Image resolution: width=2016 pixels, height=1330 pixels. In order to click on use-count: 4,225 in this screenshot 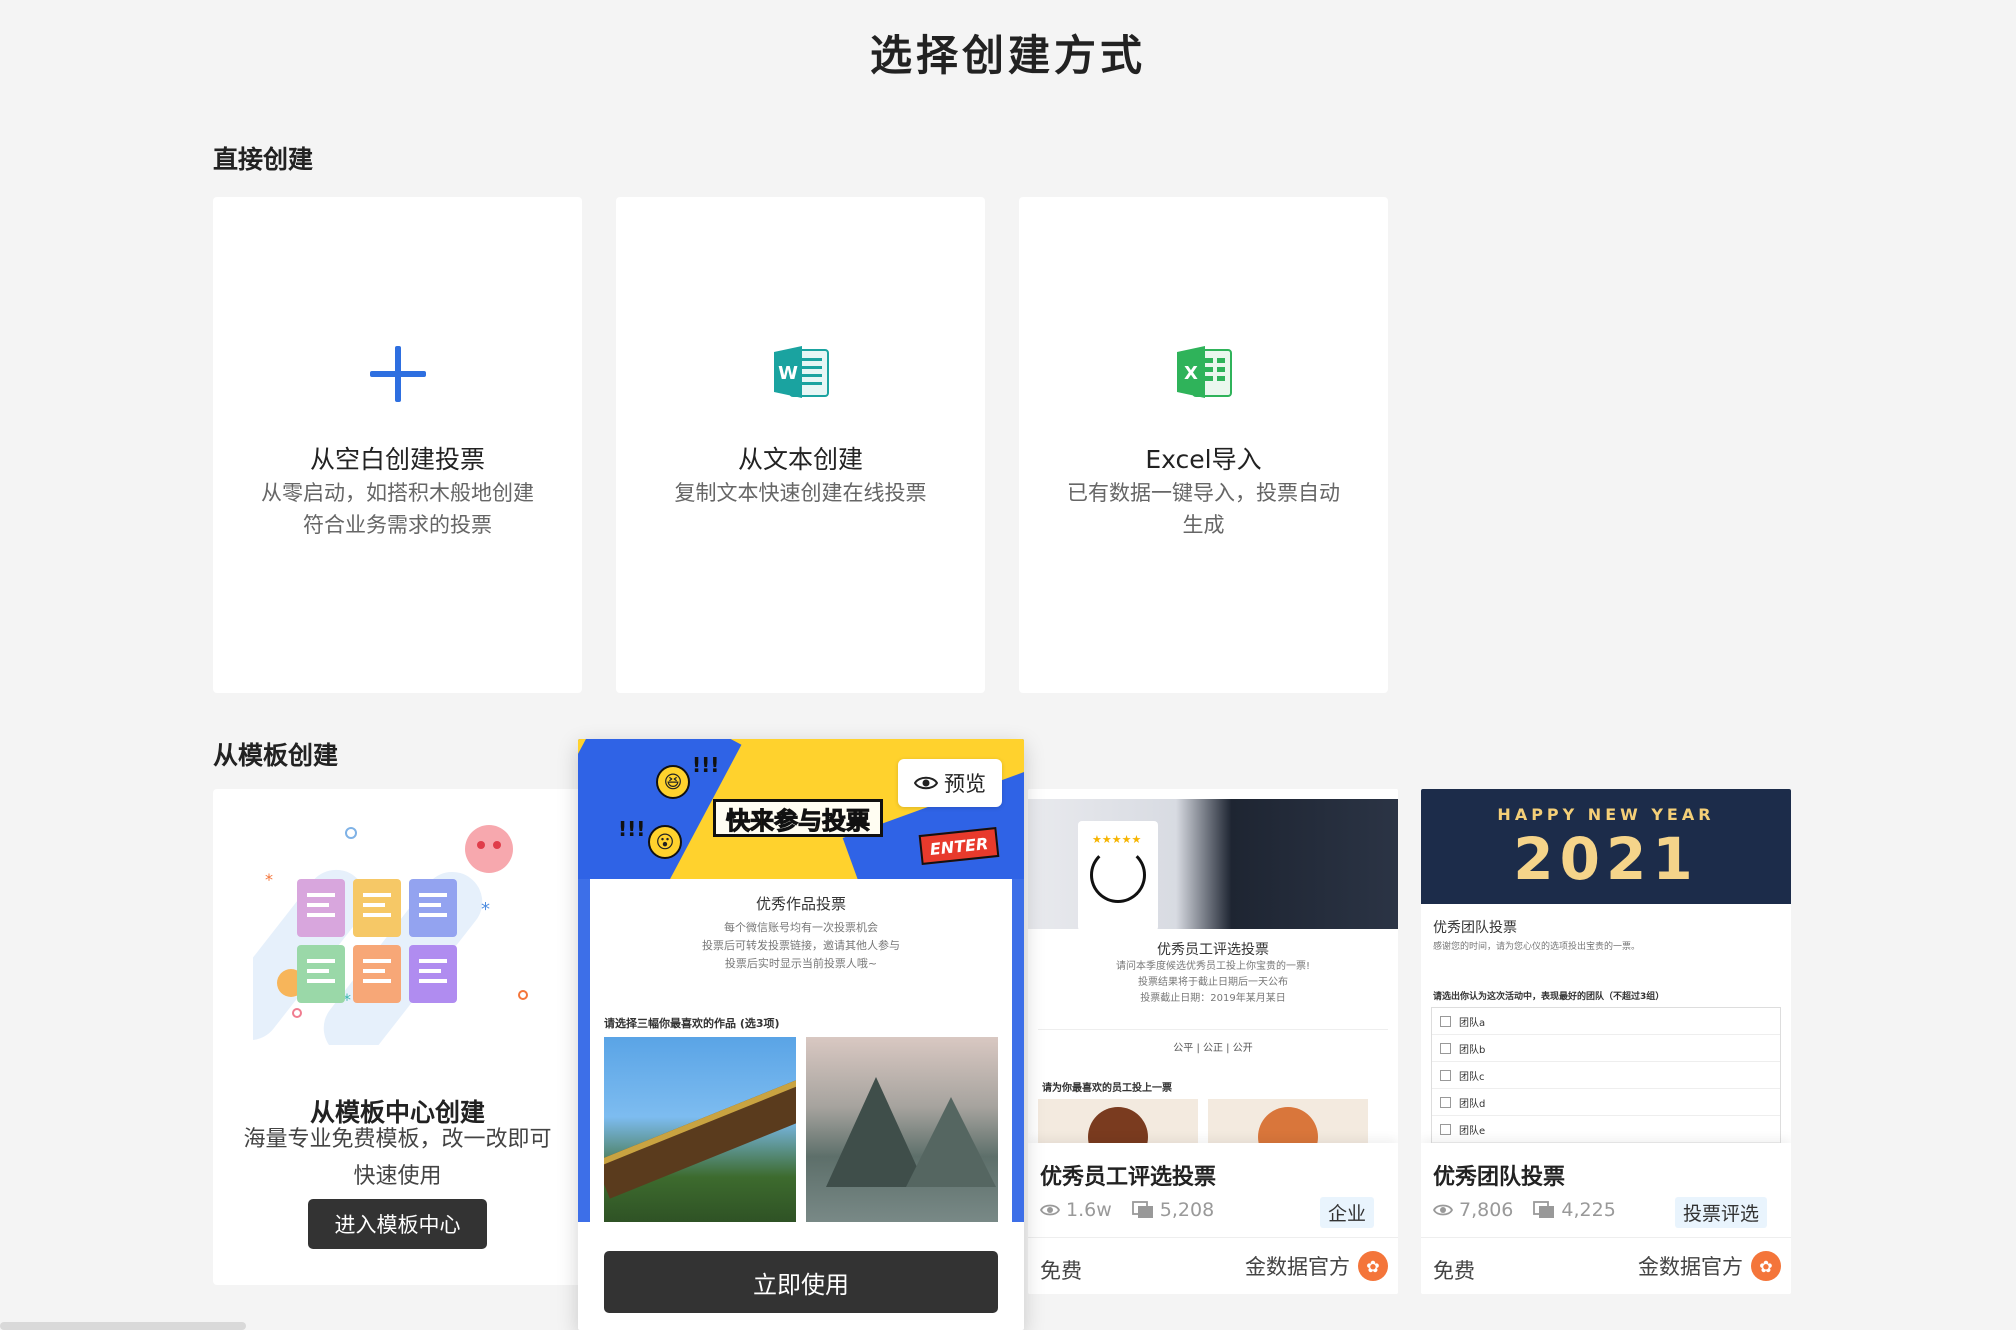, I will do `click(1588, 1210)`.